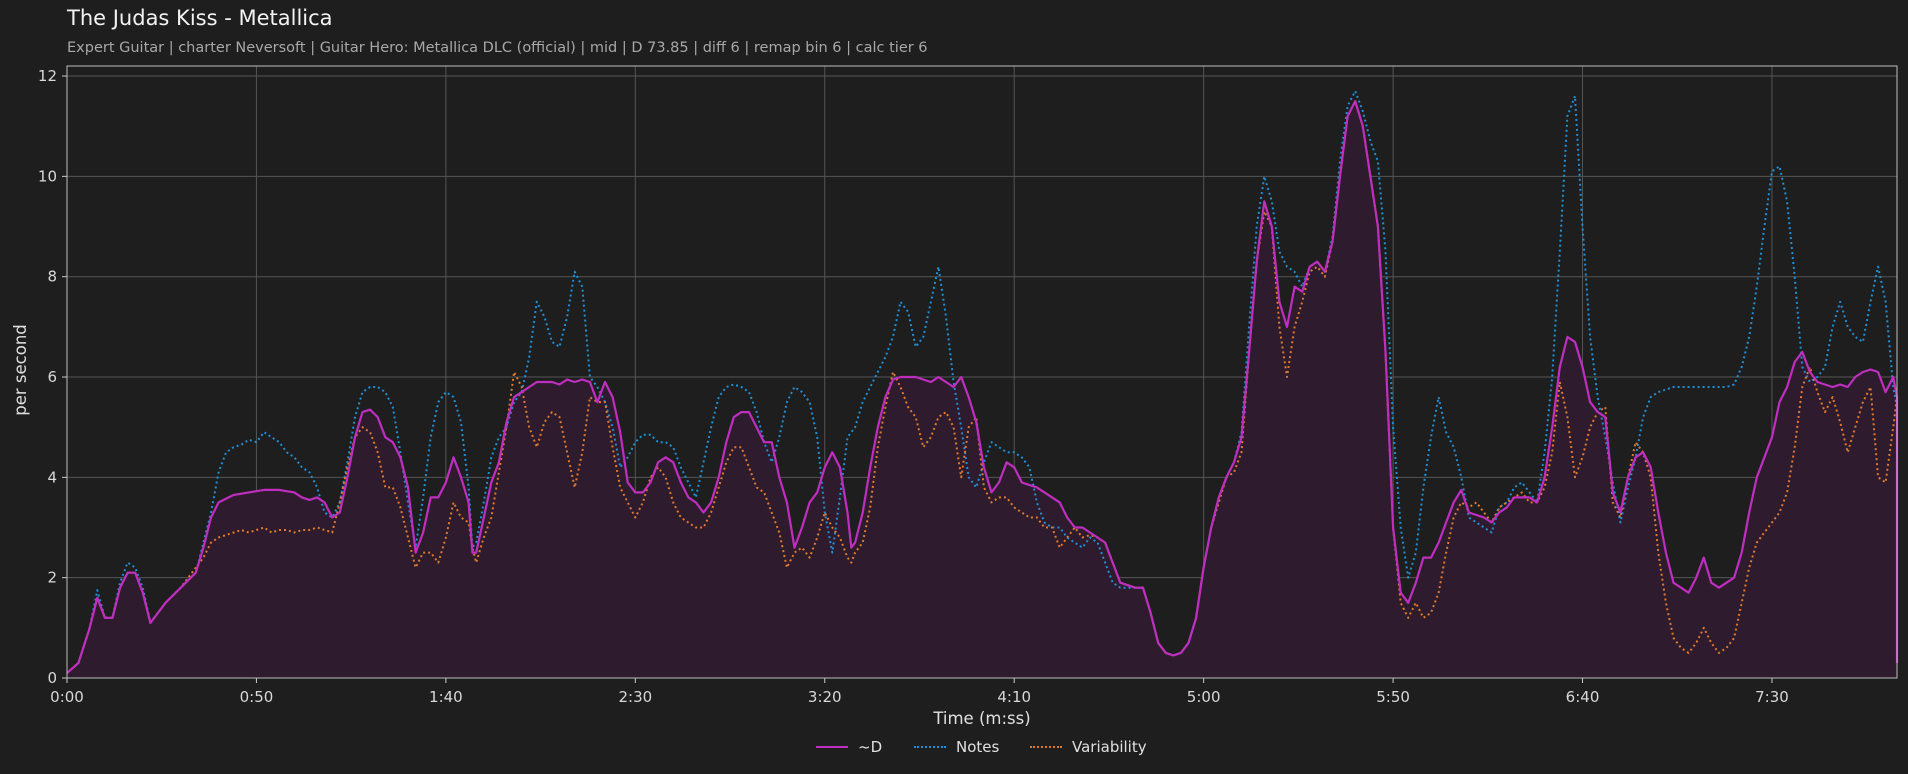  I want to click on legend-item-d: ~D, so click(849, 747).